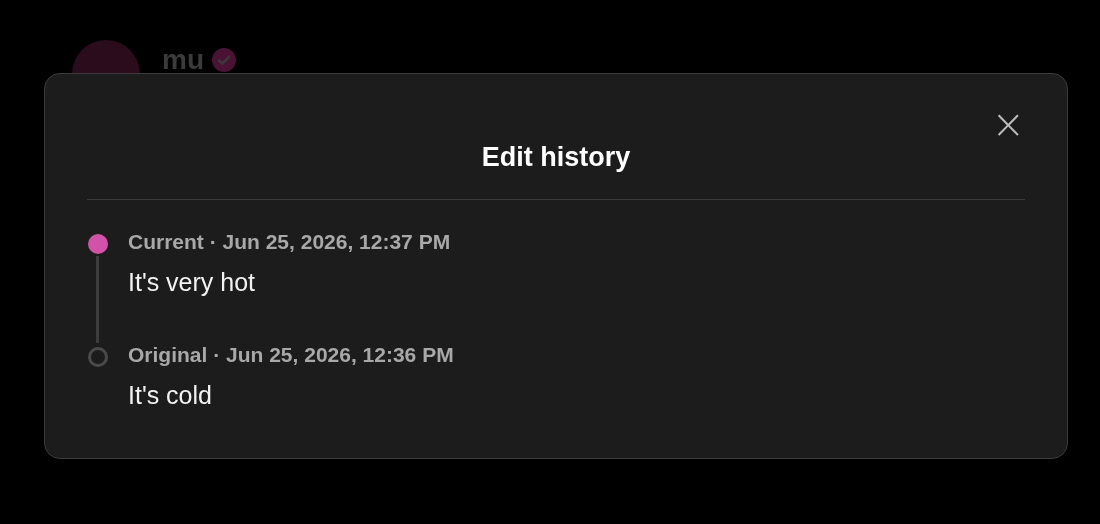 This screenshot has height=524, width=1100. Describe the element at coordinates (192, 282) in the screenshot. I see `version-text: It's very hot` at that location.